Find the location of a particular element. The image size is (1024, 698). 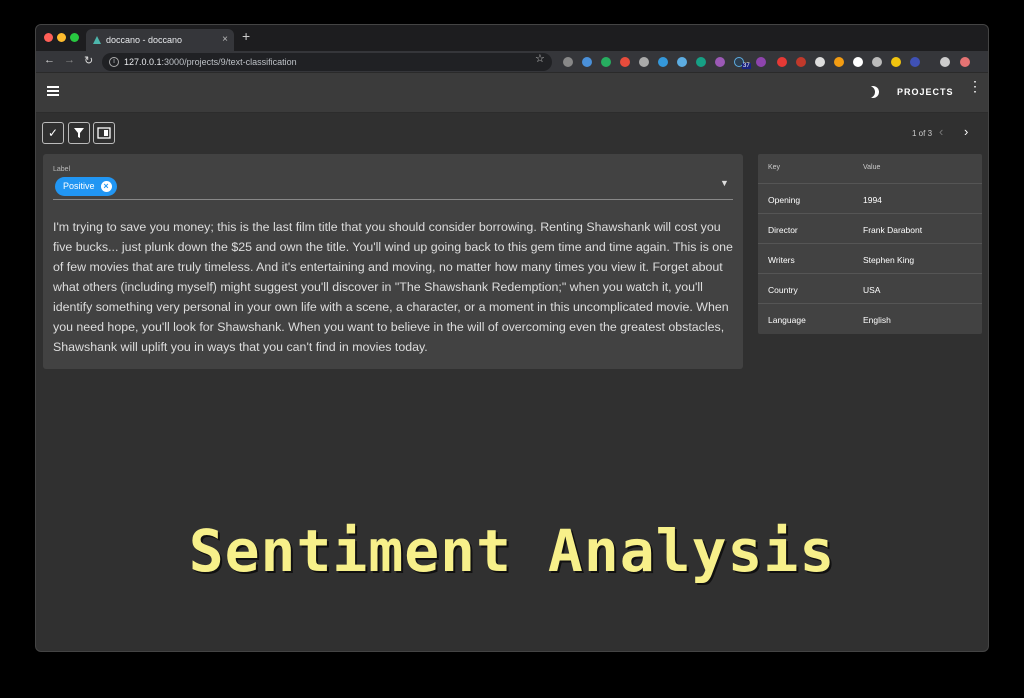

metadata-panel-icon is located at coordinates (104, 133).